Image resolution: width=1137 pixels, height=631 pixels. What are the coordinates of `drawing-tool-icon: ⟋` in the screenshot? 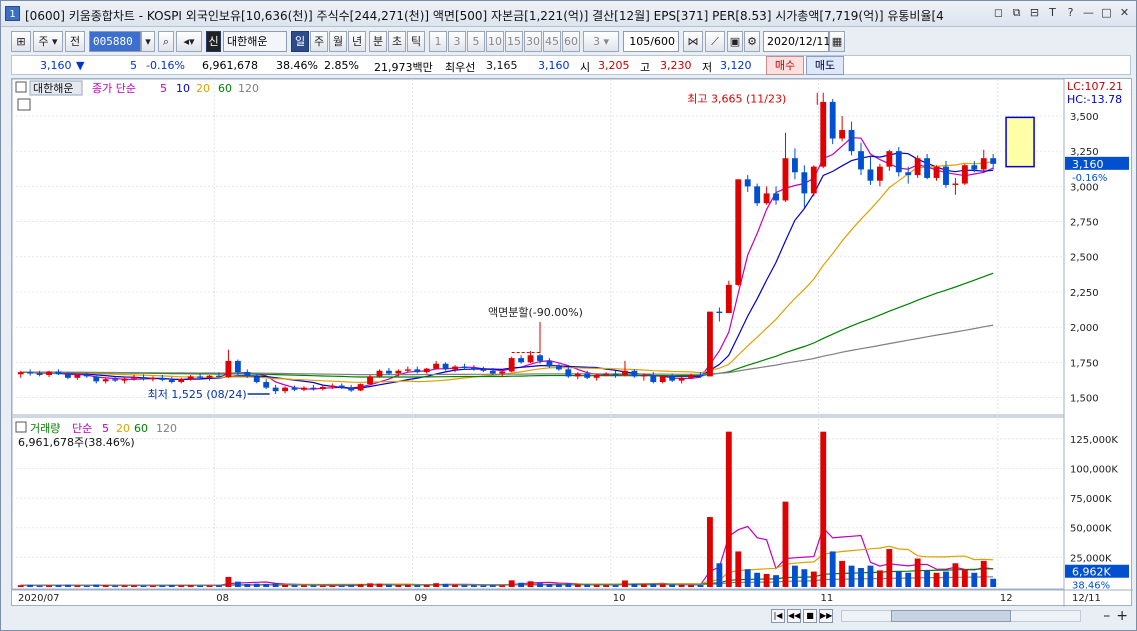 It's located at (715, 41).